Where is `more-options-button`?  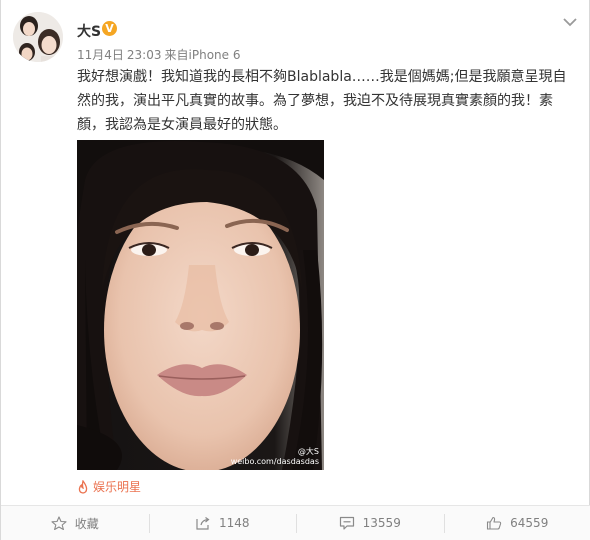 more-options-button is located at coordinates (570, 22).